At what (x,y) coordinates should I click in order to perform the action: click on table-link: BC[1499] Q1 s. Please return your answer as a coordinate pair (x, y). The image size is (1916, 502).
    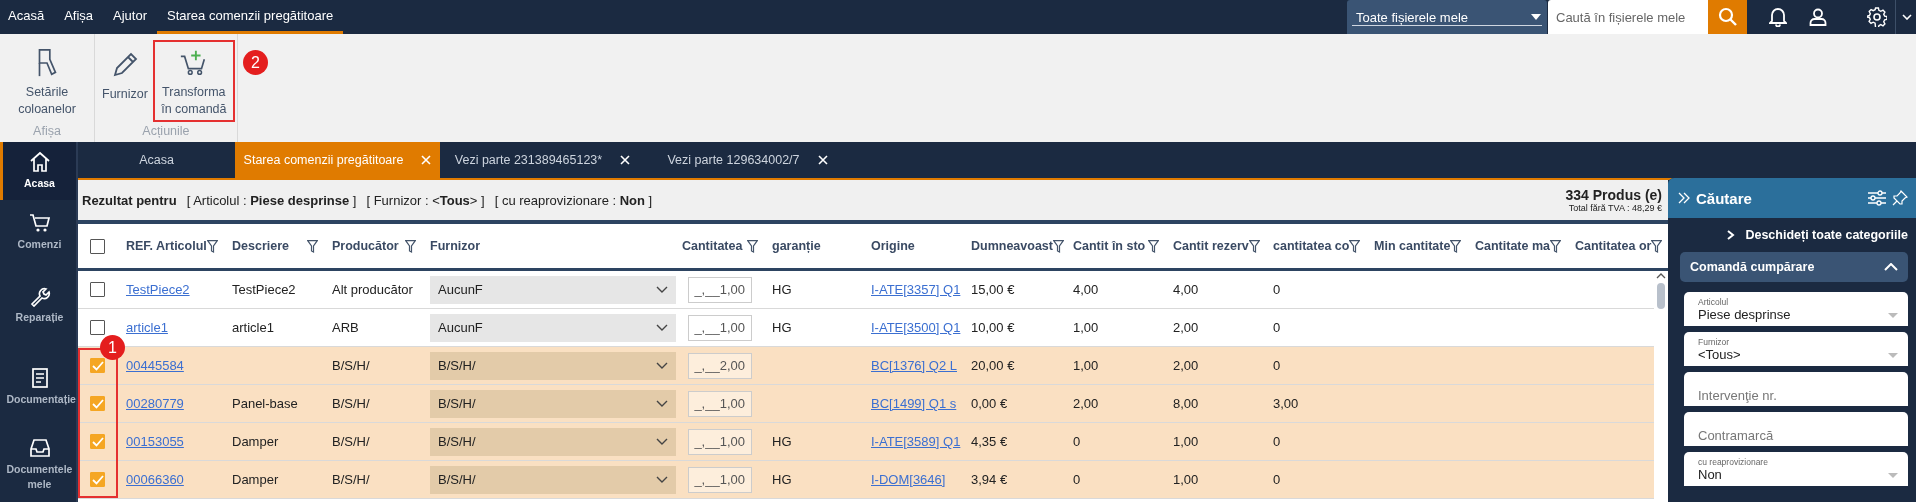
    Looking at the image, I should click on (914, 403).